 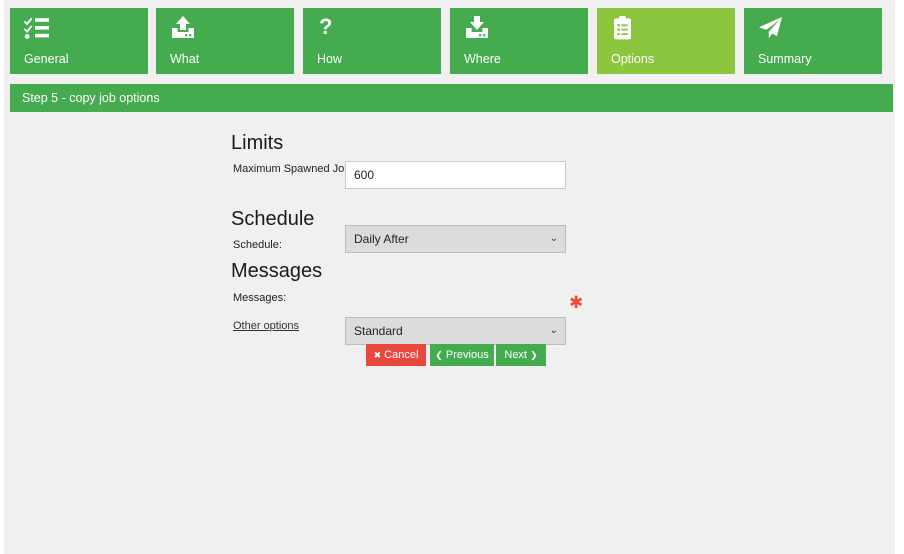 What do you see at coordinates (482, 59) in the screenshot?
I see `wizard-tab-label: Where` at bounding box center [482, 59].